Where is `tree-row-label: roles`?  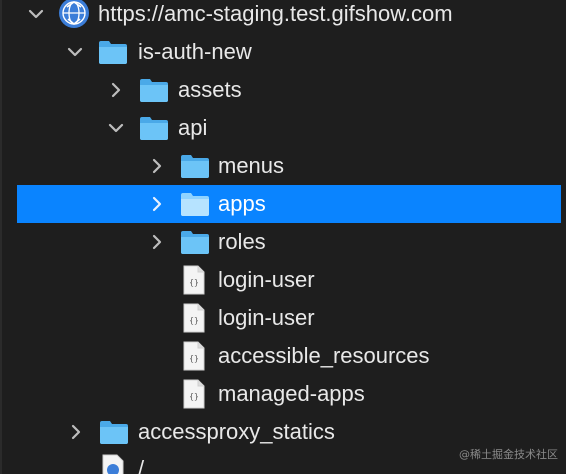 tree-row-label: roles is located at coordinates (242, 241).